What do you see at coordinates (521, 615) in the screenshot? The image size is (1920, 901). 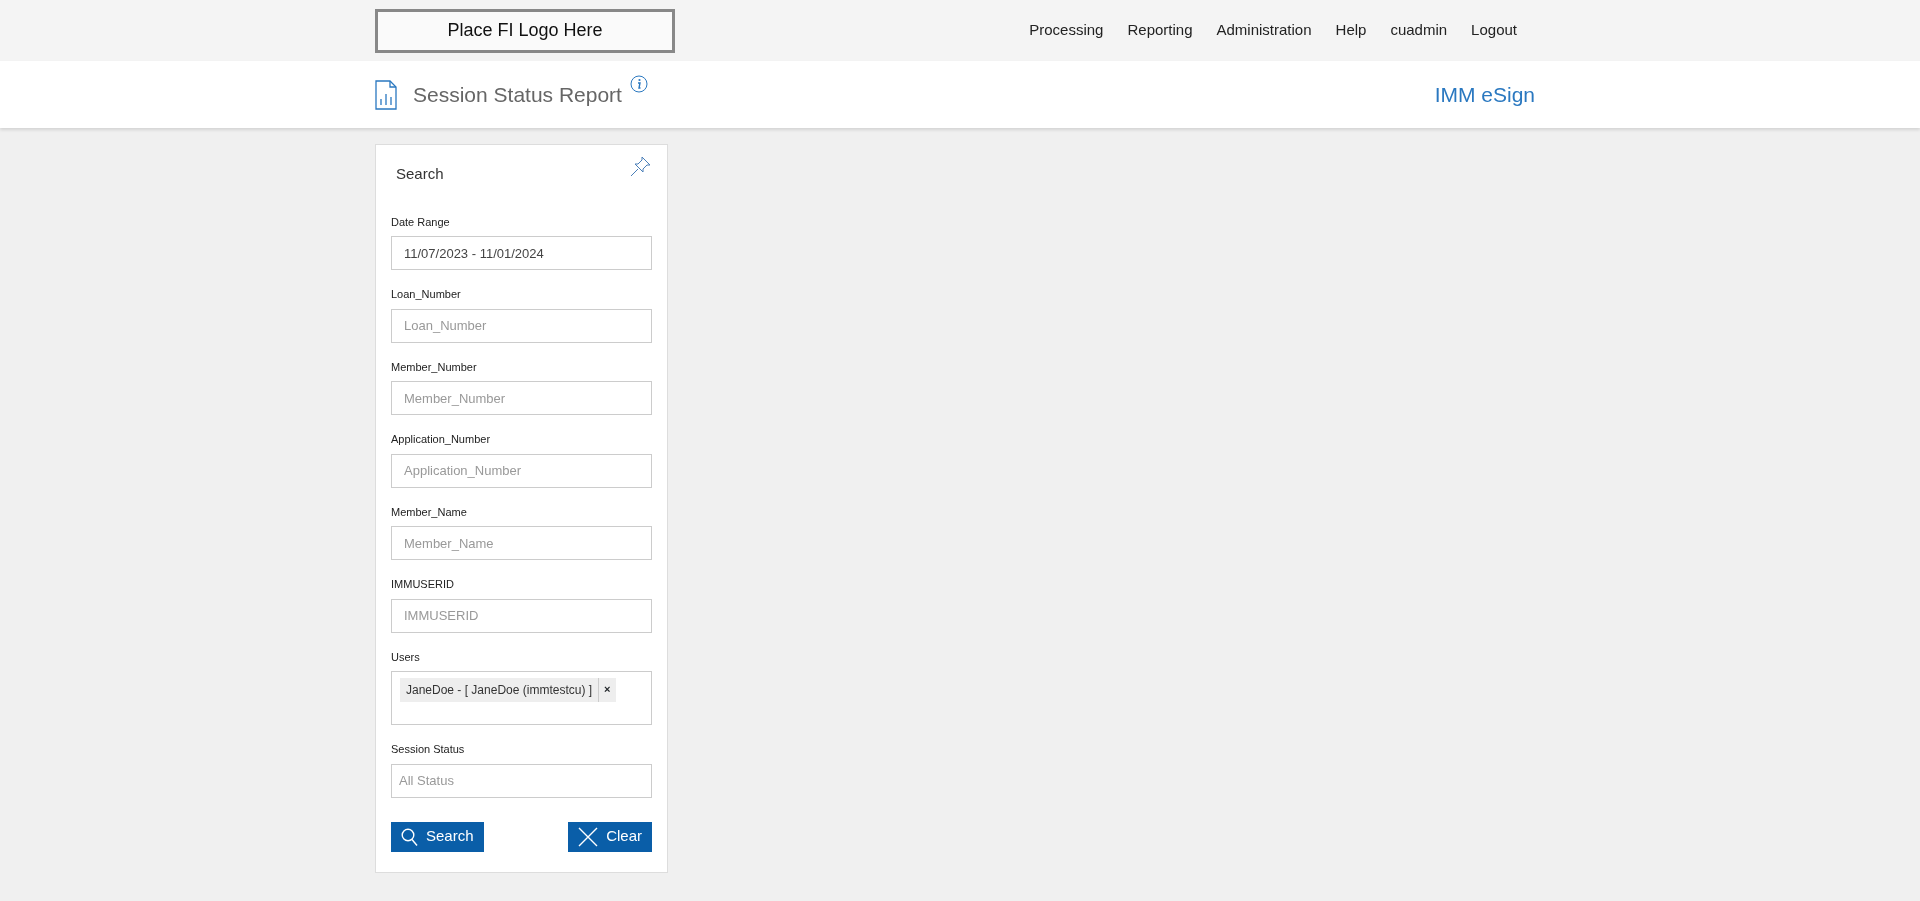 I see `input-field: IMMUSERID` at bounding box center [521, 615].